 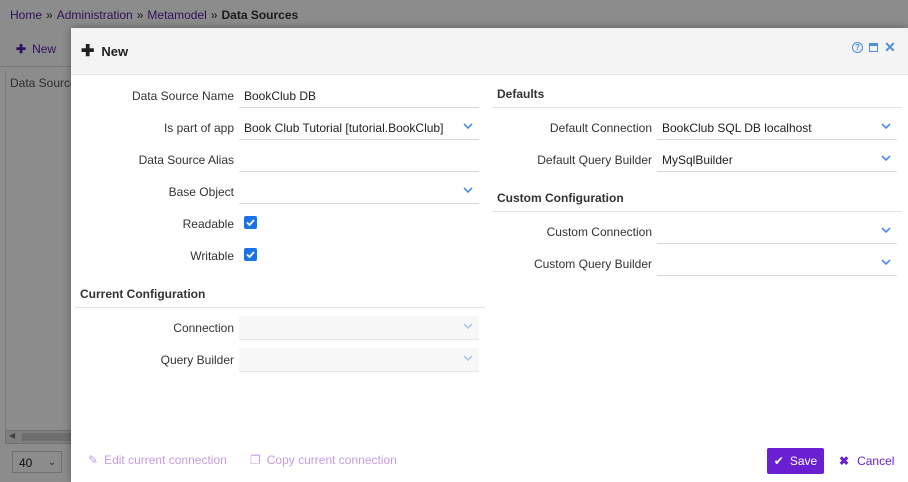 What do you see at coordinates (778, 461) in the screenshot?
I see `check-icon: ✔` at bounding box center [778, 461].